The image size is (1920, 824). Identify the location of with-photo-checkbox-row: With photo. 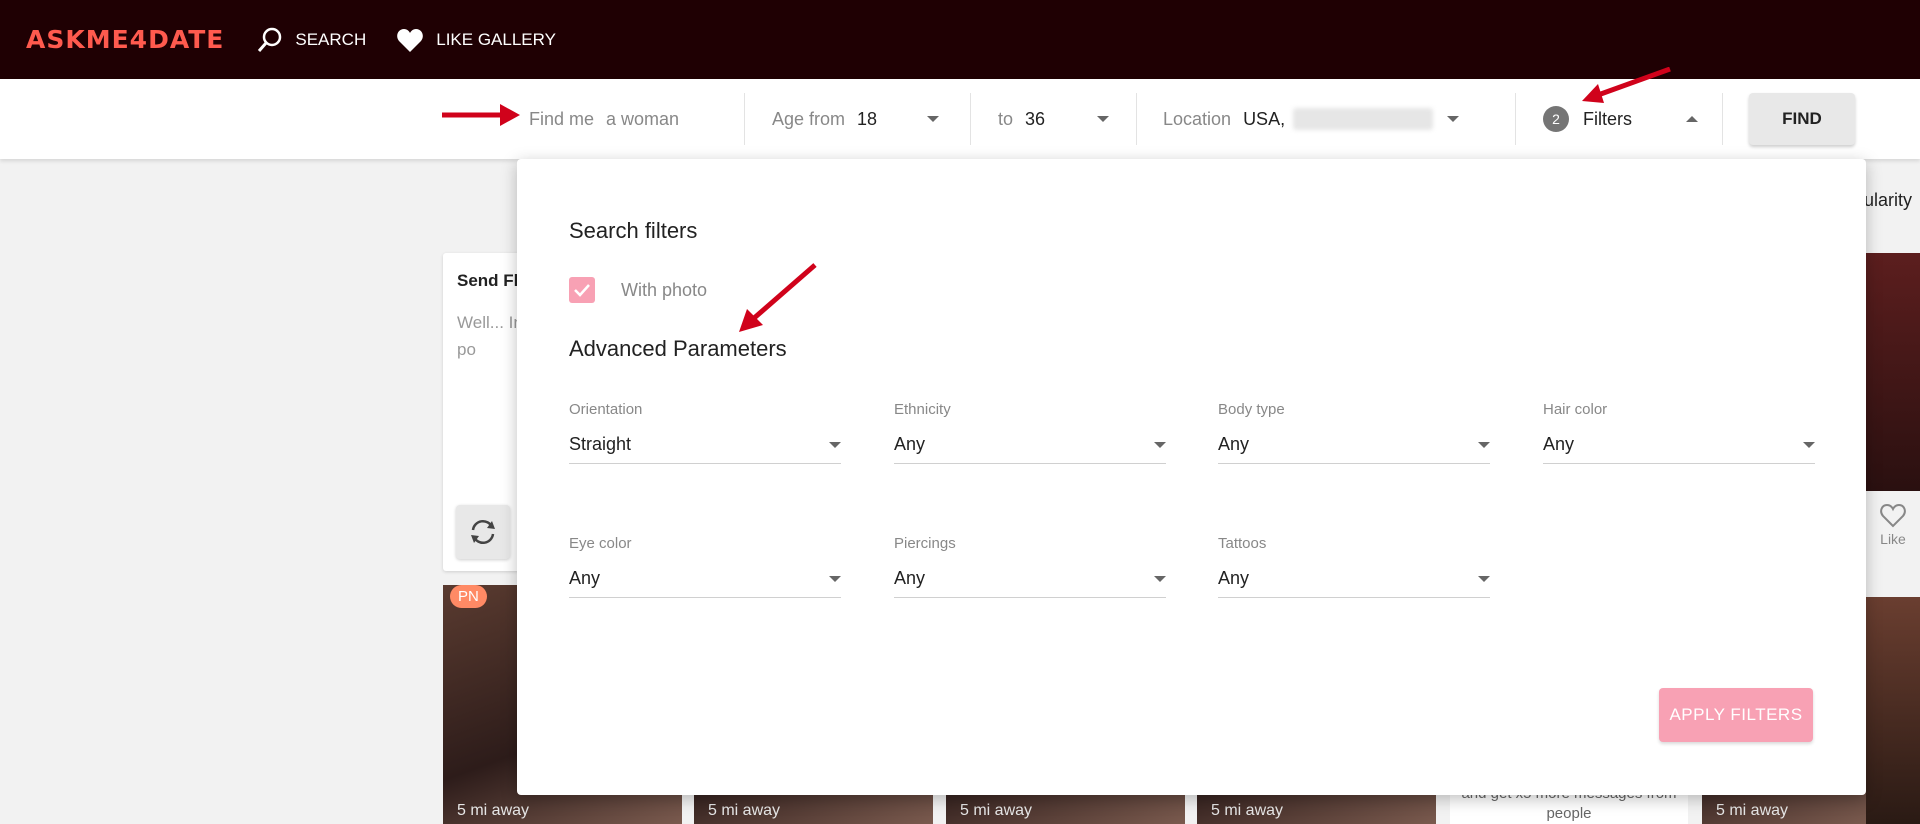
(638, 290).